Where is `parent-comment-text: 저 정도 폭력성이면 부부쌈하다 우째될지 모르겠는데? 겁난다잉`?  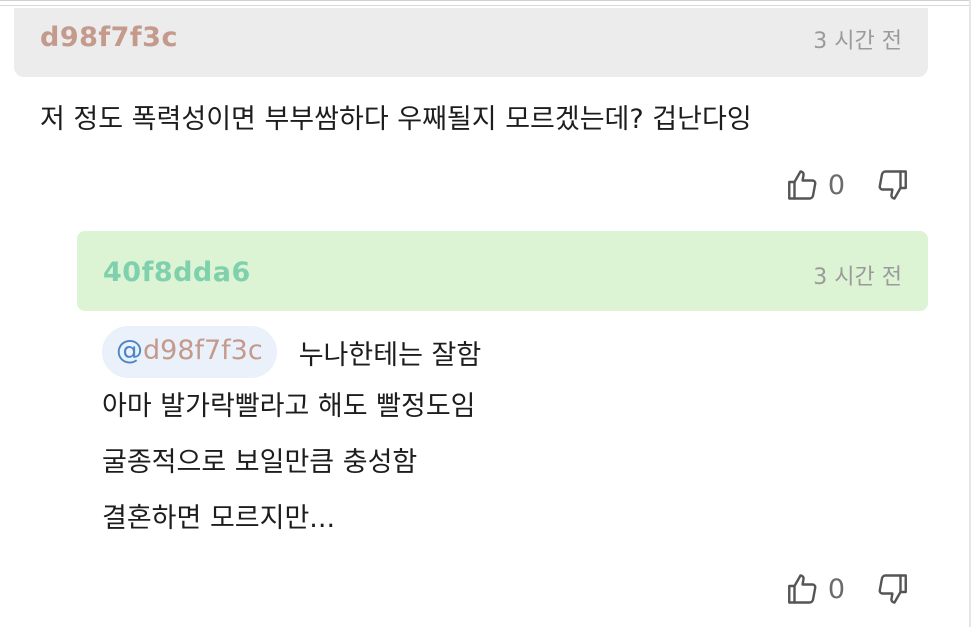
parent-comment-text: 저 정도 폭력성이면 부부쌈하다 우째될지 모르겠는데? 겁난다잉 is located at coordinates (396, 119).